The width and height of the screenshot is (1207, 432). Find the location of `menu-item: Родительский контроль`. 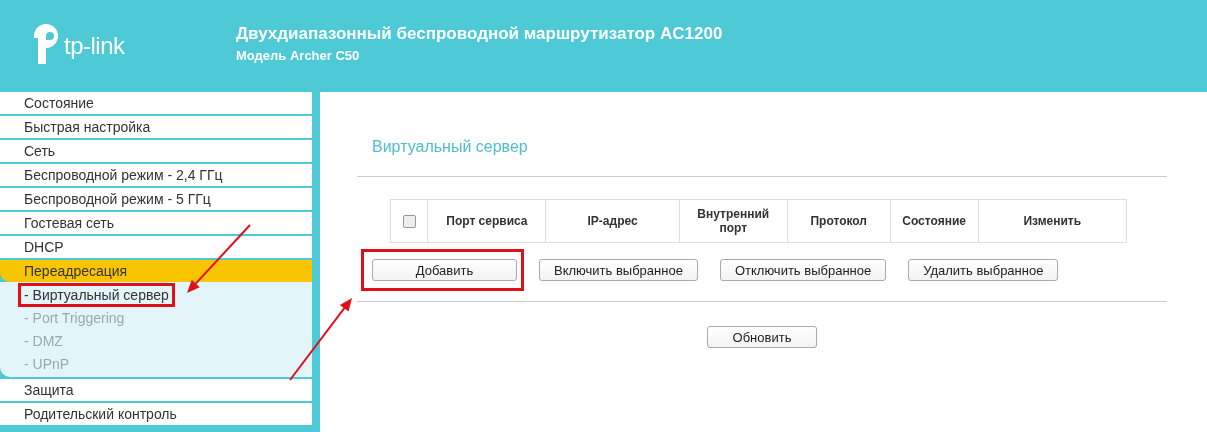

menu-item: Родительский контроль is located at coordinates (156, 414).